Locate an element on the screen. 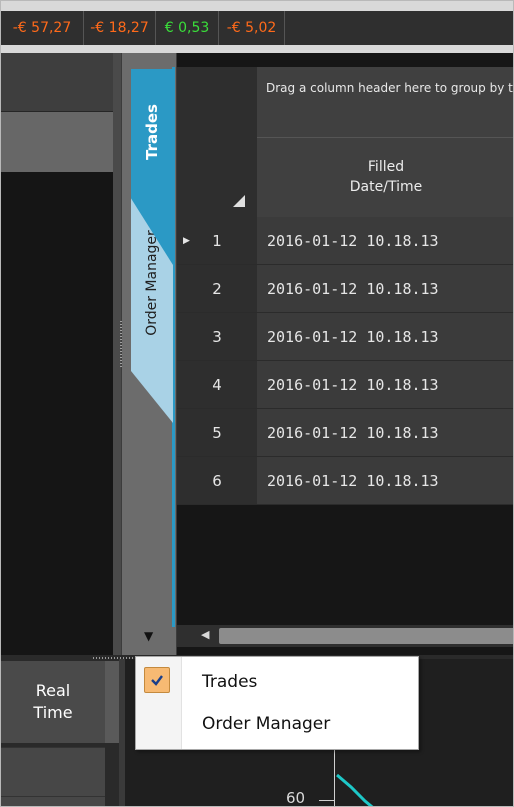 This screenshot has height=807, width=514. pnl-value: € 0,53 is located at coordinates (187, 28).